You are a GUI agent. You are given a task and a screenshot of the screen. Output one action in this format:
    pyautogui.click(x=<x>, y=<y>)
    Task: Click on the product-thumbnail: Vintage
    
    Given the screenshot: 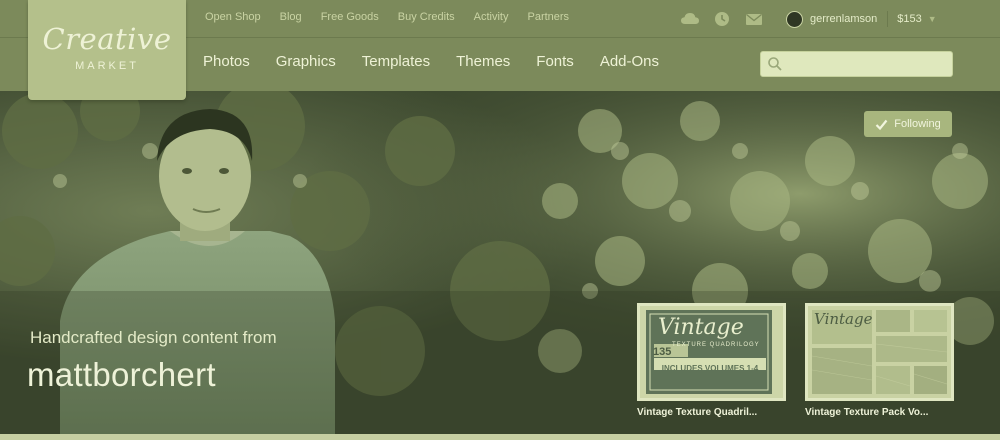 What is the action you would take?
    pyautogui.click(x=879, y=352)
    